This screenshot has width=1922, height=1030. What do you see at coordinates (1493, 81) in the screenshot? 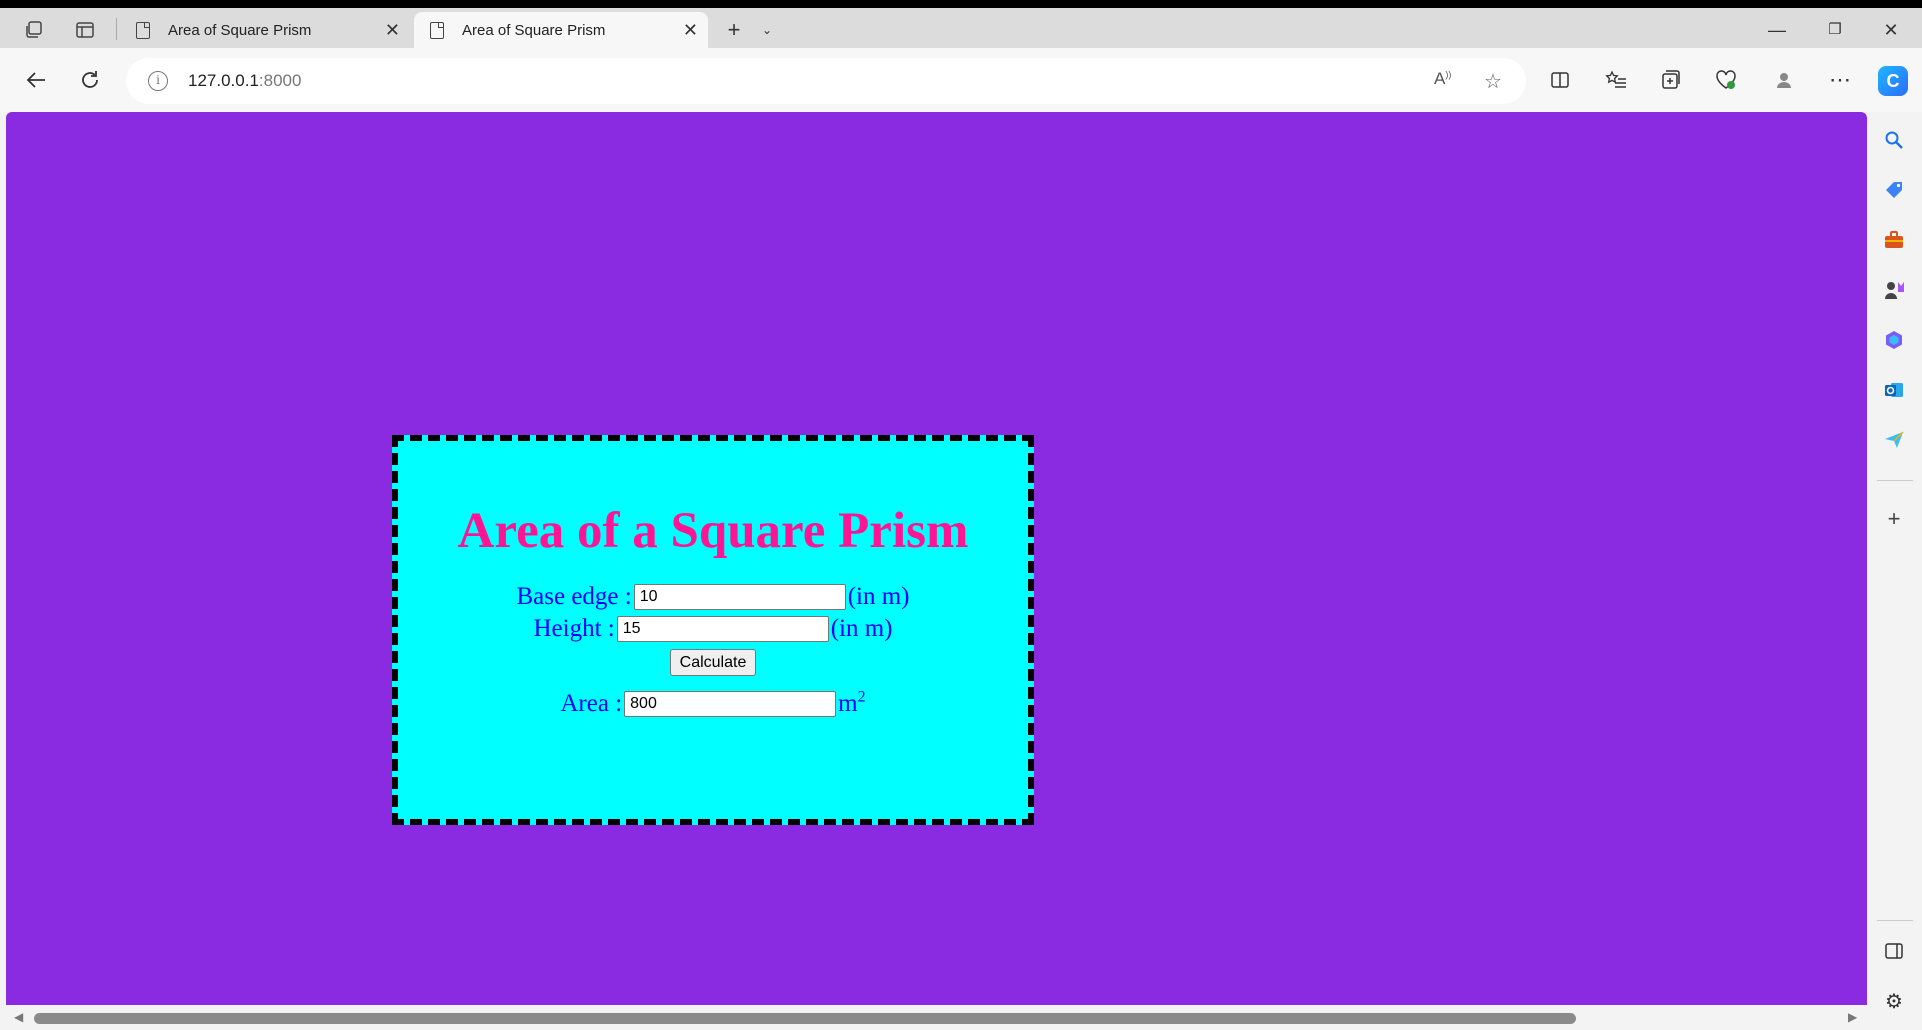
I see `star-icon: ☆` at bounding box center [1493, 81].